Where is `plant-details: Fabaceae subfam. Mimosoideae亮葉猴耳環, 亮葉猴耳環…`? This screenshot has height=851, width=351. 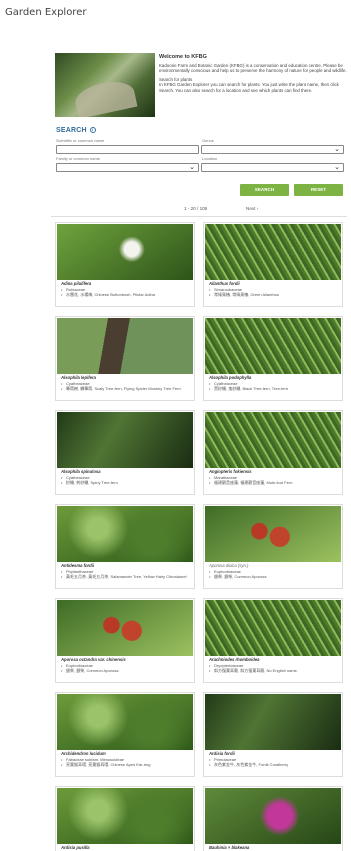 plant-details: Fabaceae subfam. Mimosoideae亮葉猴耳環, 亮葉猴耳環… is located at coordinates (127, 762).